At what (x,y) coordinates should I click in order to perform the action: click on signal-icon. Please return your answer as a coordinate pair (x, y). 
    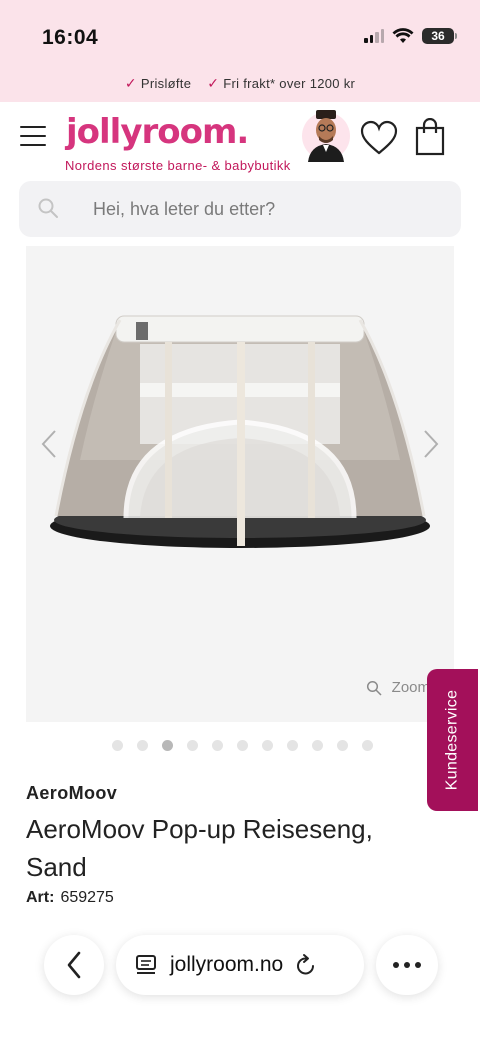
    Looking at the image, I should click on (374, 36).